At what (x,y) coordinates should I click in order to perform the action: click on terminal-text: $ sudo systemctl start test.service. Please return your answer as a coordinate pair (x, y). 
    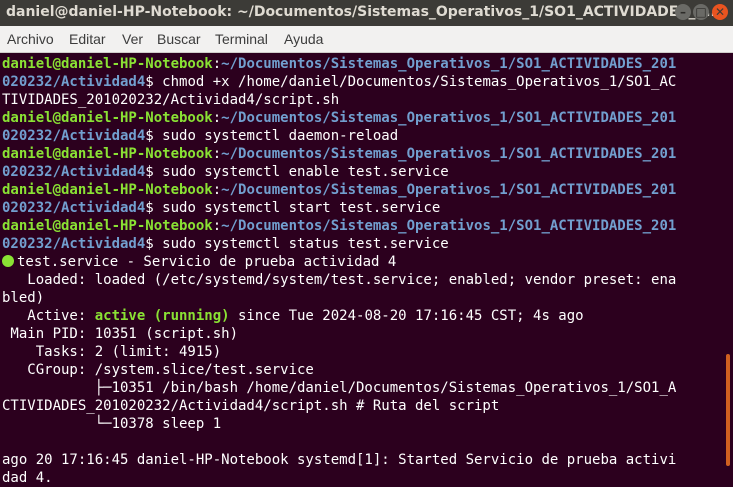
    Looking at the image, I should click on (293, 208).